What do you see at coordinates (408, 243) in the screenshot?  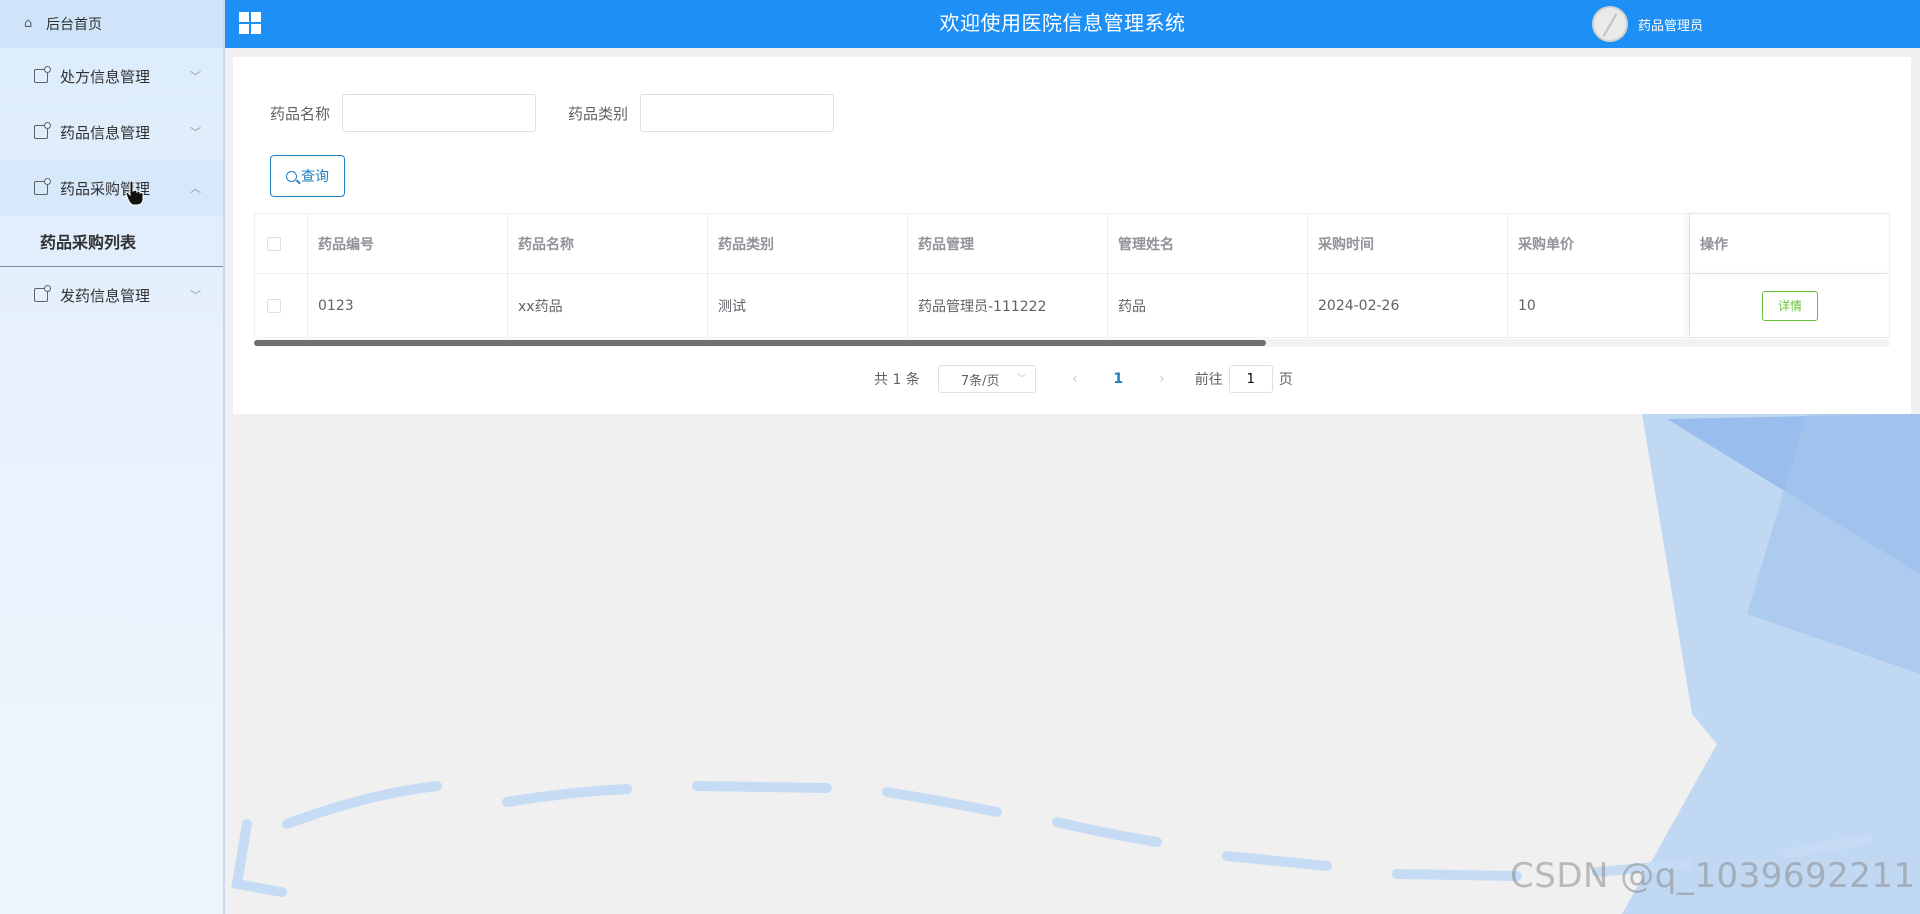 I see `column-header: 药品编号` at bounding box center [408, 243].